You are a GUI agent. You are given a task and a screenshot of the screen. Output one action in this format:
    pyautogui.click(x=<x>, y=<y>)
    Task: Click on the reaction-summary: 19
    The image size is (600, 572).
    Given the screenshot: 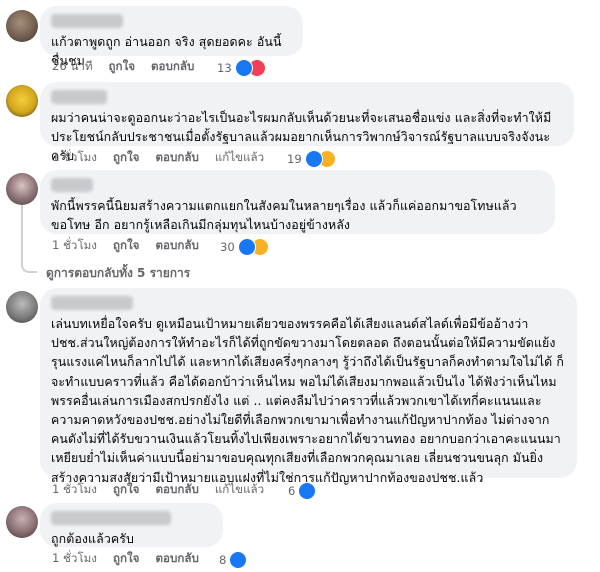 What is the action you would take?
    pyautogui.click(x=311, y=159)
    